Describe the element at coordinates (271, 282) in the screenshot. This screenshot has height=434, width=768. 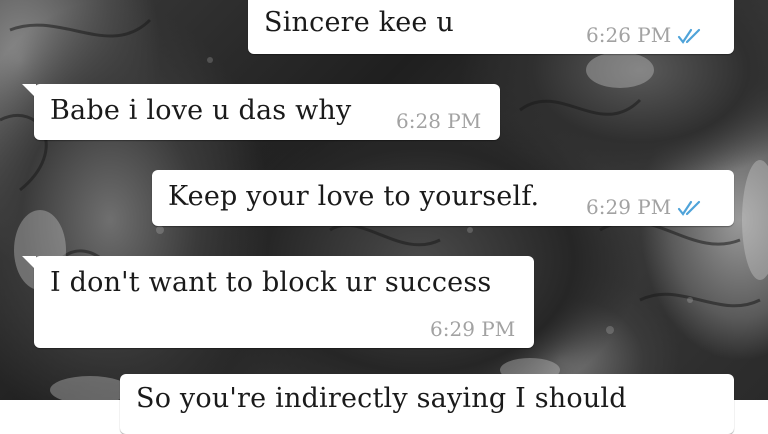
I see `message-text: I don't want to block ur success` at that location.